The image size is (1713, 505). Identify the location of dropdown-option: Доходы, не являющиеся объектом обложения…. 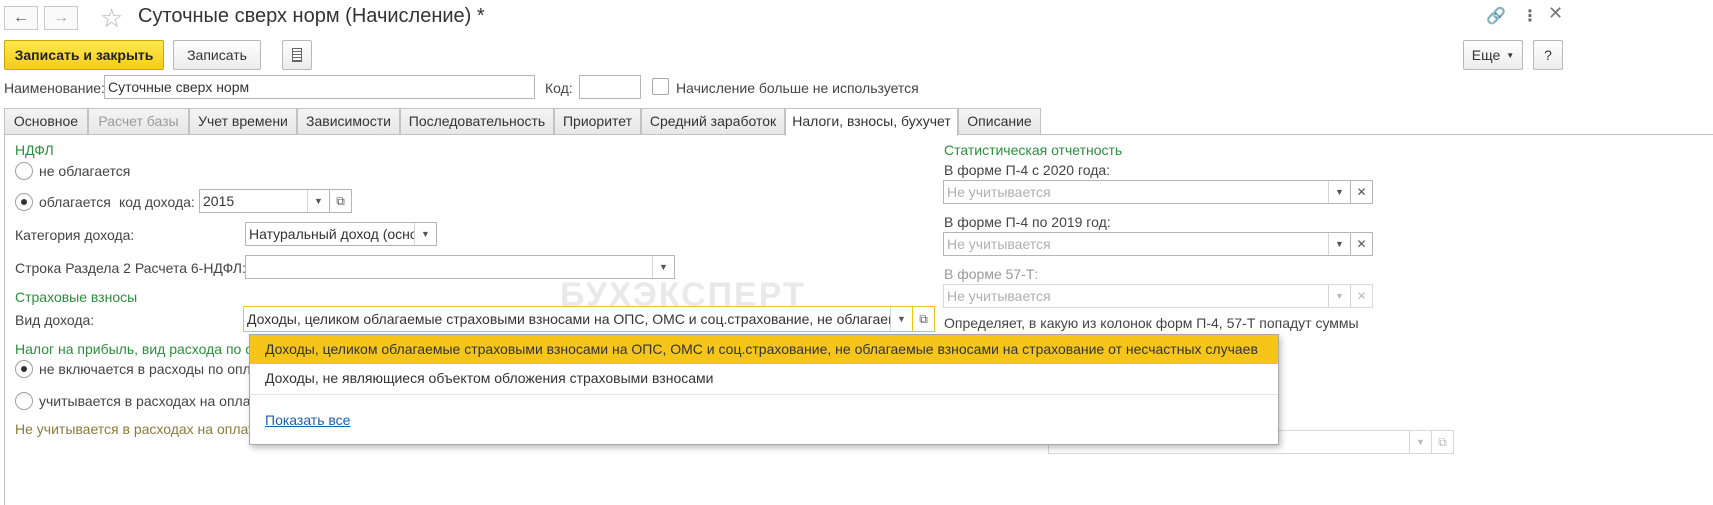
(764, 378).